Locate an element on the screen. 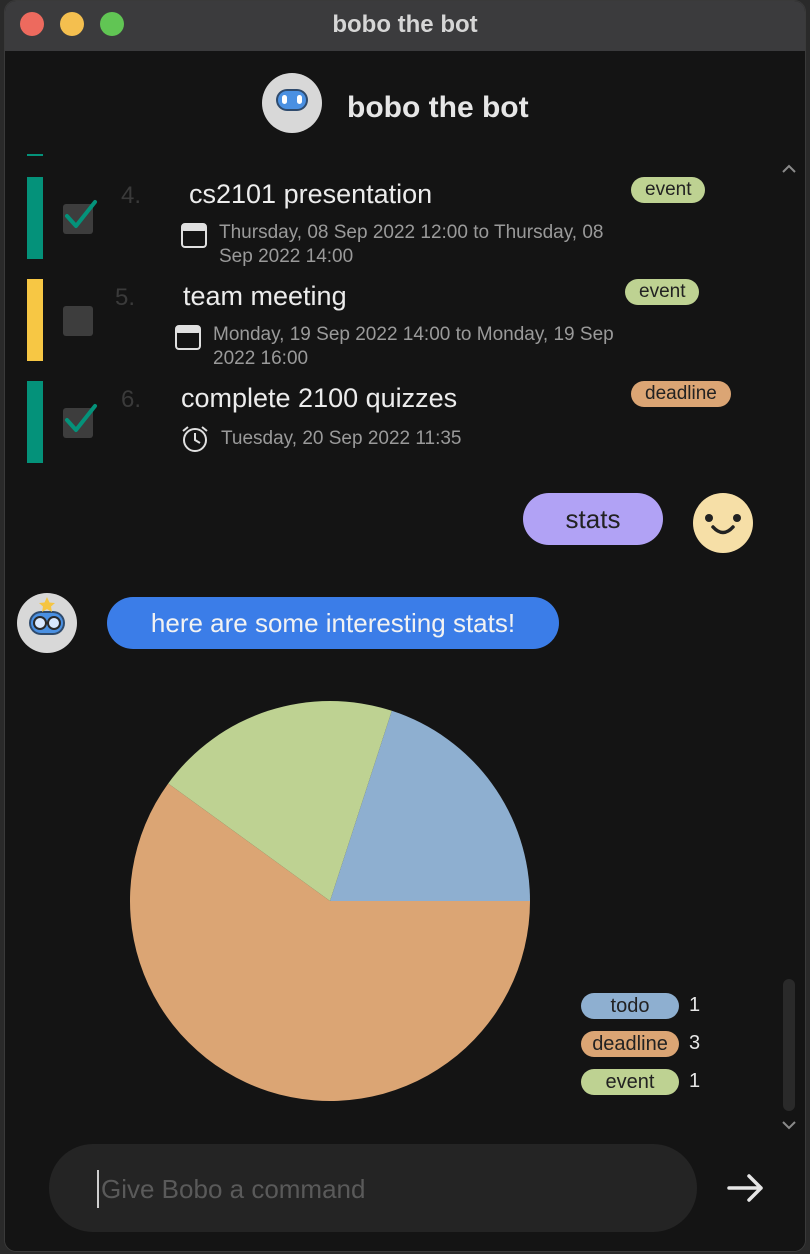 The height and width of the screenshot is (1254, 810). command-input is located at coordinates (380, 1189).